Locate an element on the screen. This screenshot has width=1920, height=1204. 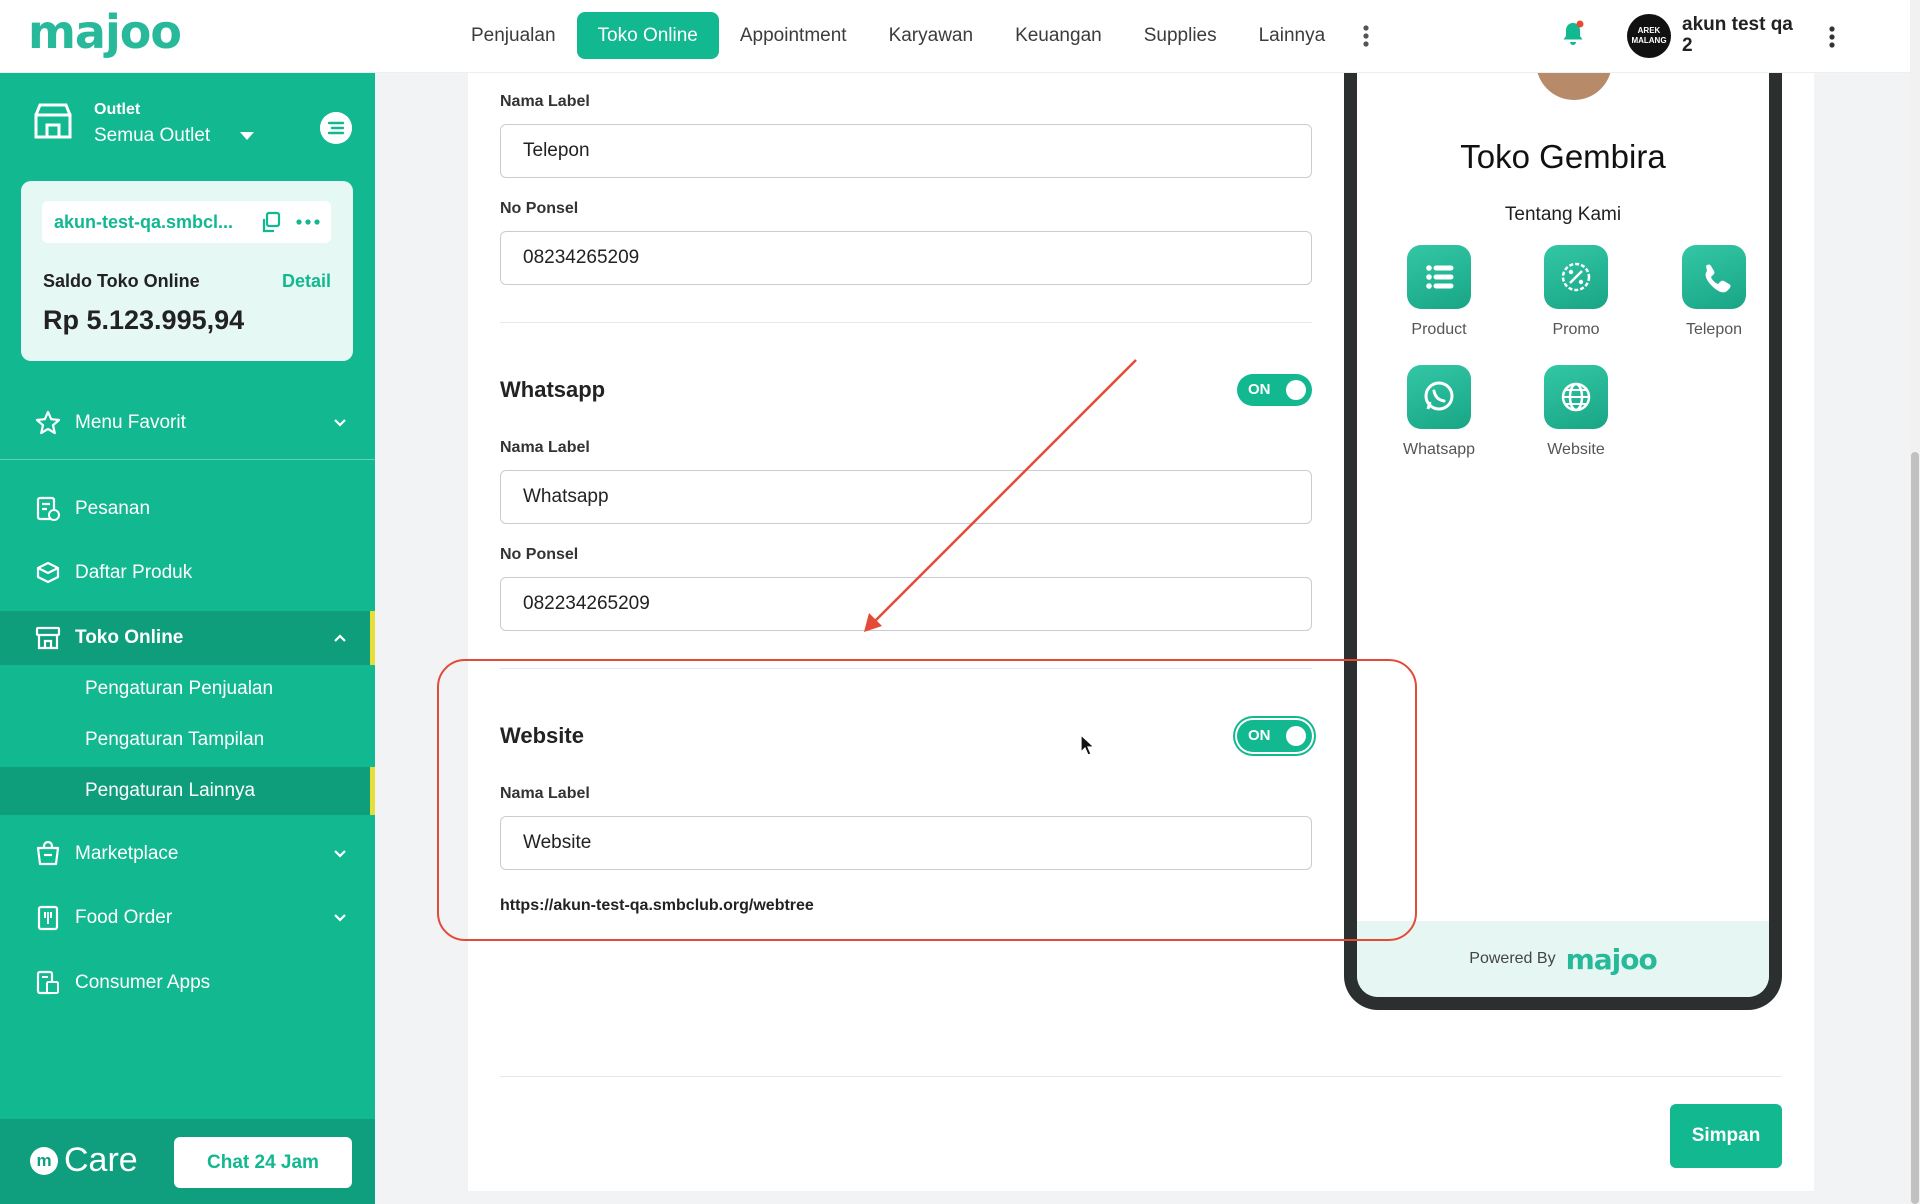
globe-icon is located at coordinates (1576, 397).